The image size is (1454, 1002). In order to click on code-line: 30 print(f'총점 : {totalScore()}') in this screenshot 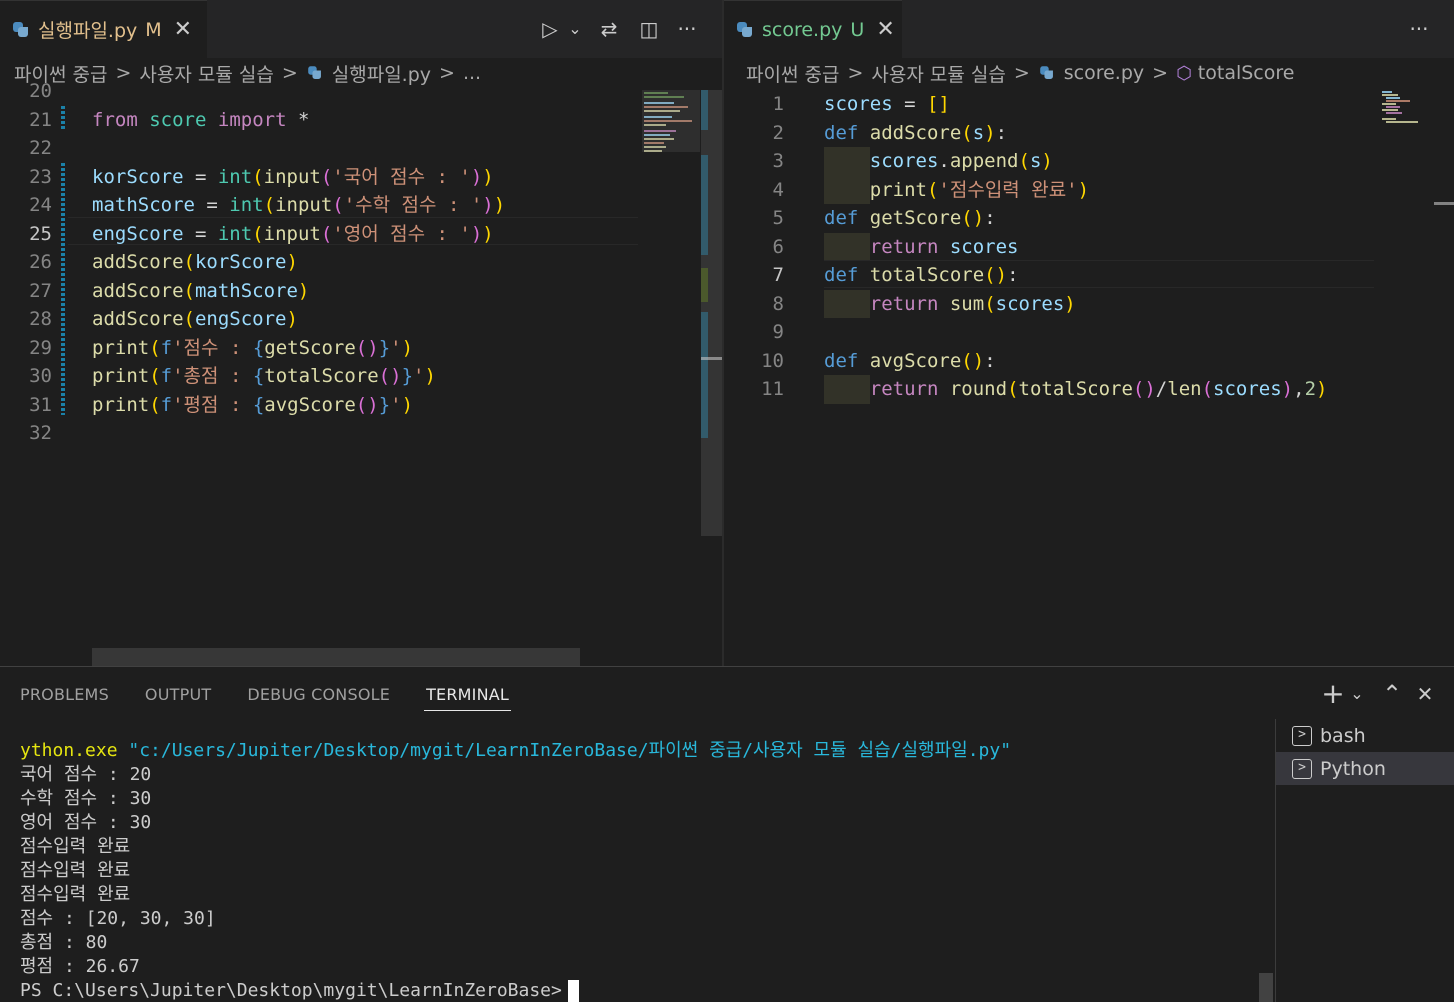, I will do `click(361, 376)`.